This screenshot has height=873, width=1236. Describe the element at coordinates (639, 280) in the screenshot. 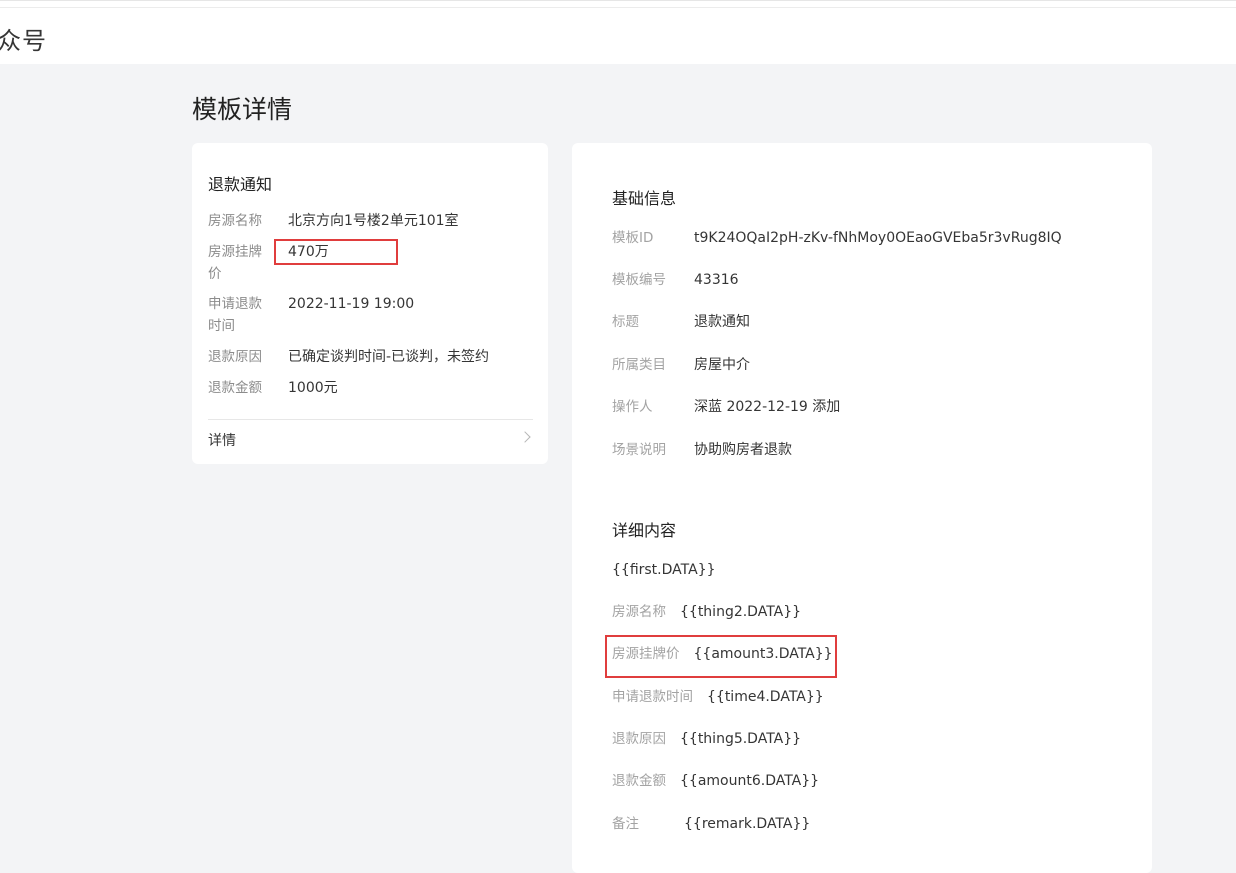

I see `row-label: 模板编号` at that location.